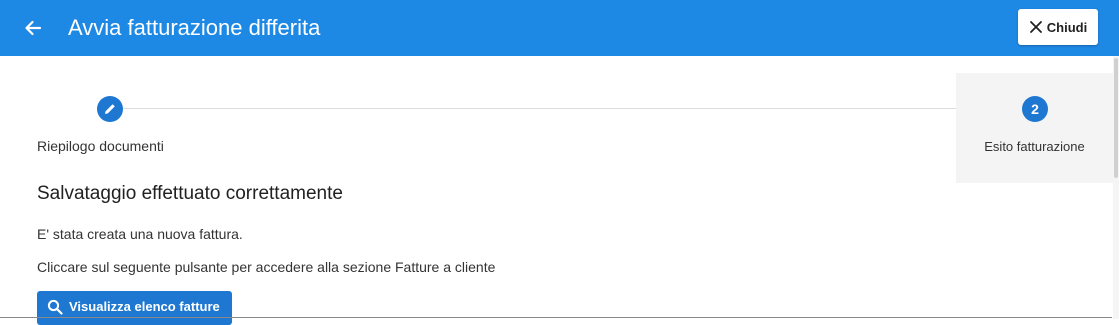 The height and width of the screenshot is (325, 1119). I want to click on view-invoices-button: Visualizza elenco fatture, so click(134, 308).